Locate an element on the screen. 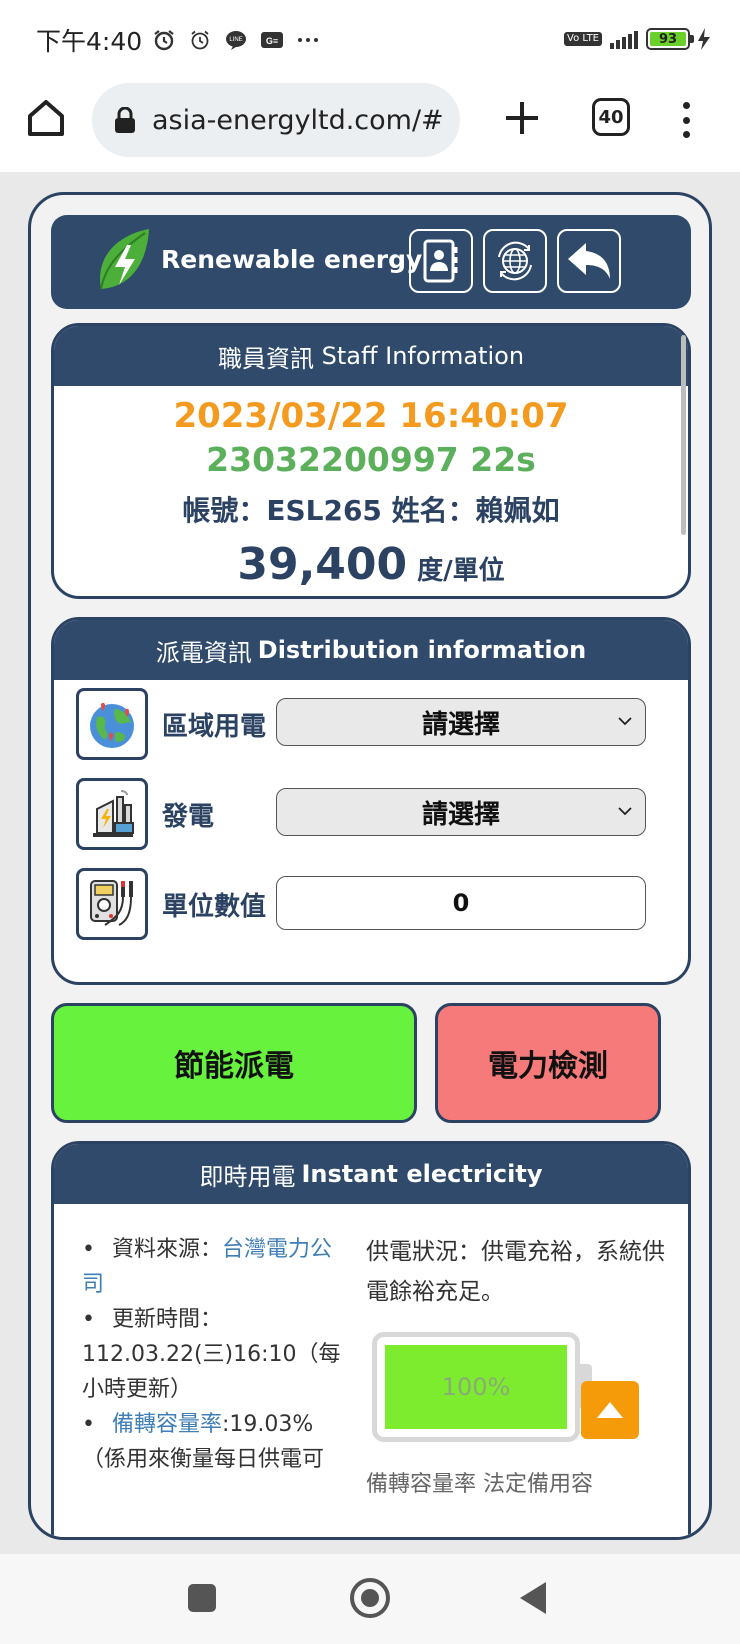 This screenshot has height=1644, width=740. power-plant-icon is located at coordinates (112, 814).